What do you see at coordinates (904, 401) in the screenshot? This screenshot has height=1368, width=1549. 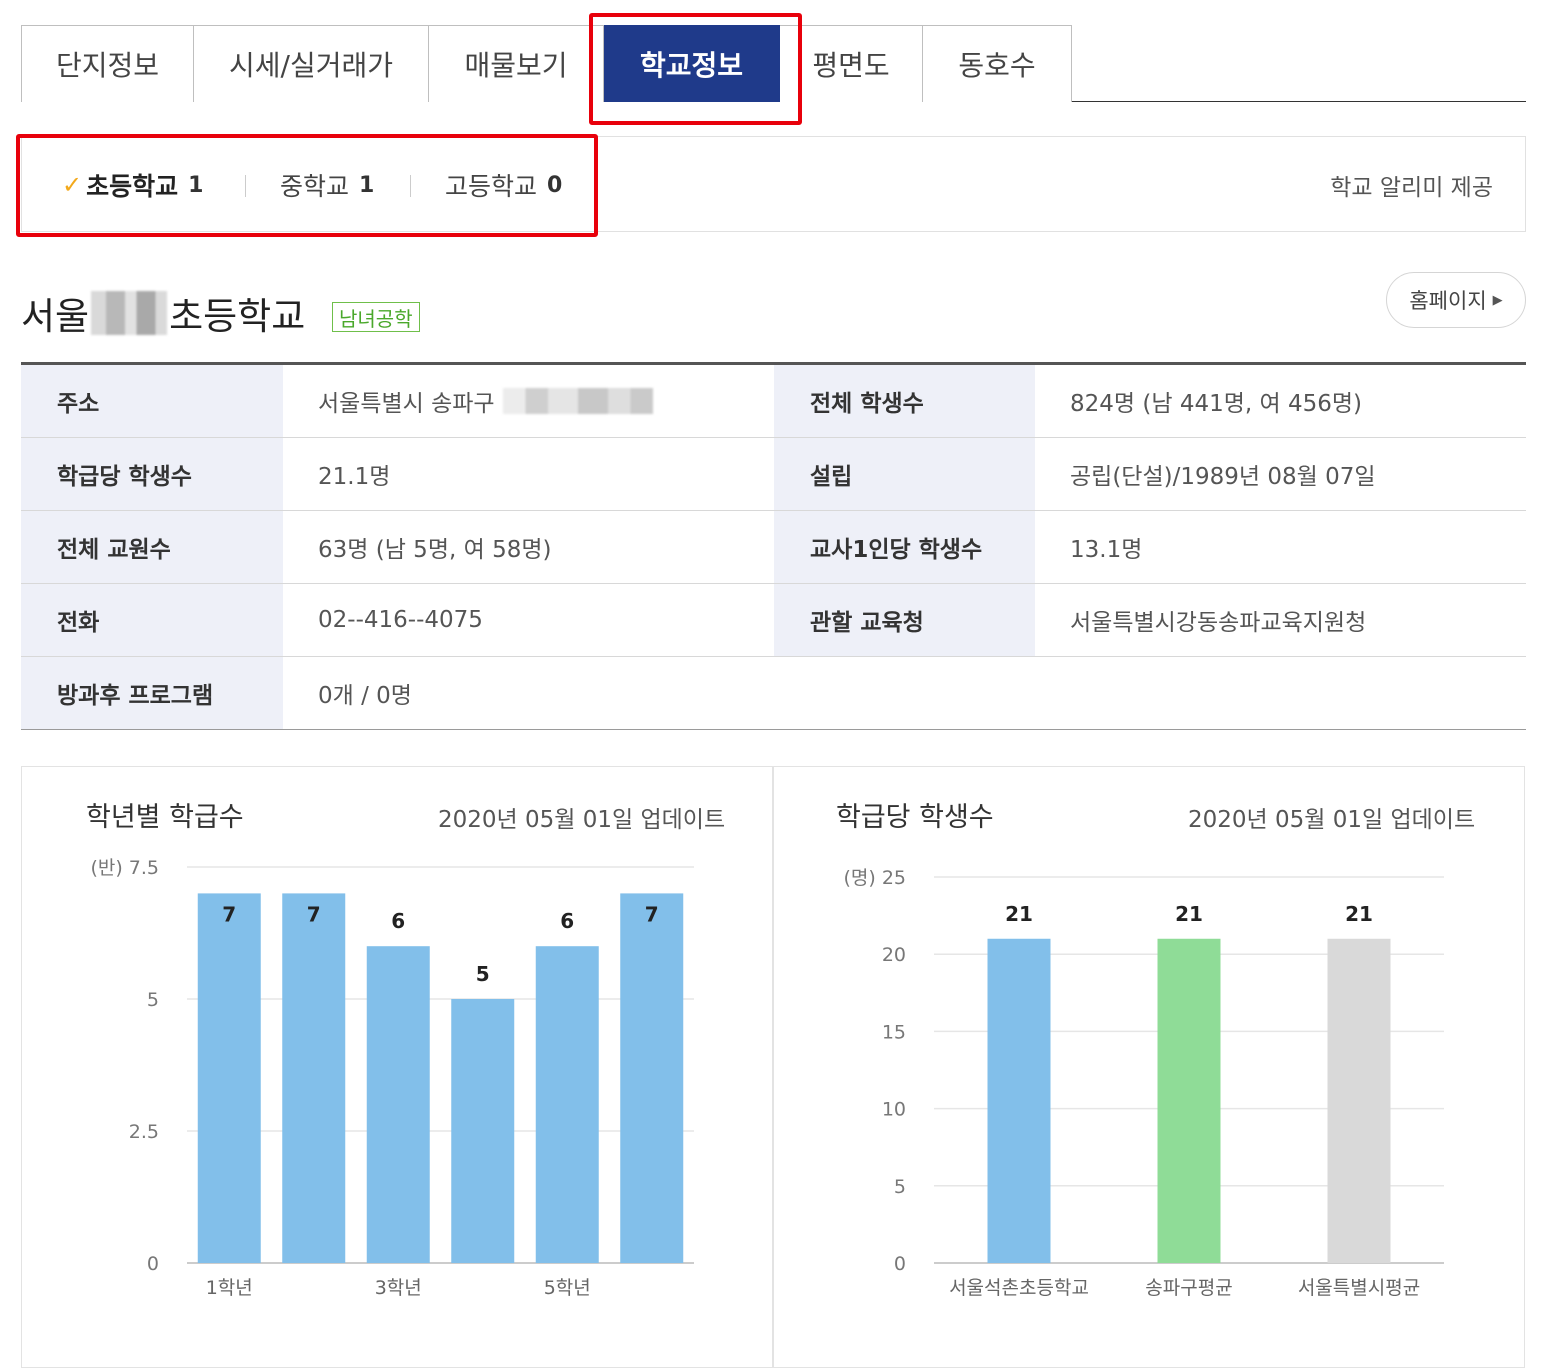 I see `row-header: 전체 학생수` at bounding box center [904, 401].